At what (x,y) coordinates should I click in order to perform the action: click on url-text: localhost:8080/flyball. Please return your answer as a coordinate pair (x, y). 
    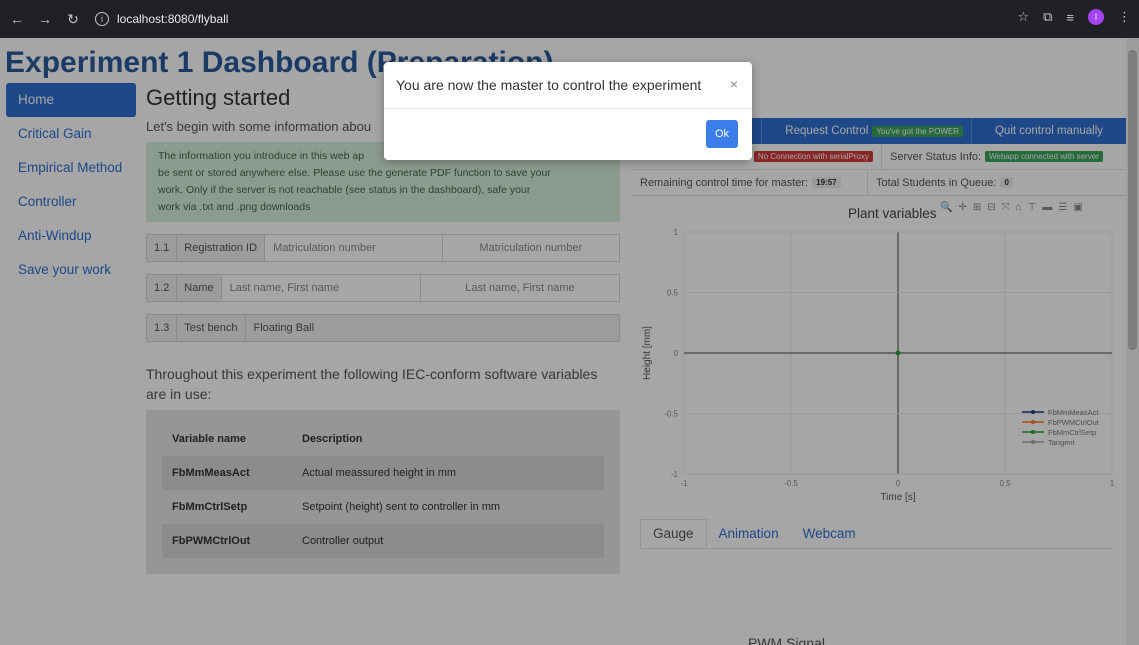
    Looking at the image, I should click on (173, 19).